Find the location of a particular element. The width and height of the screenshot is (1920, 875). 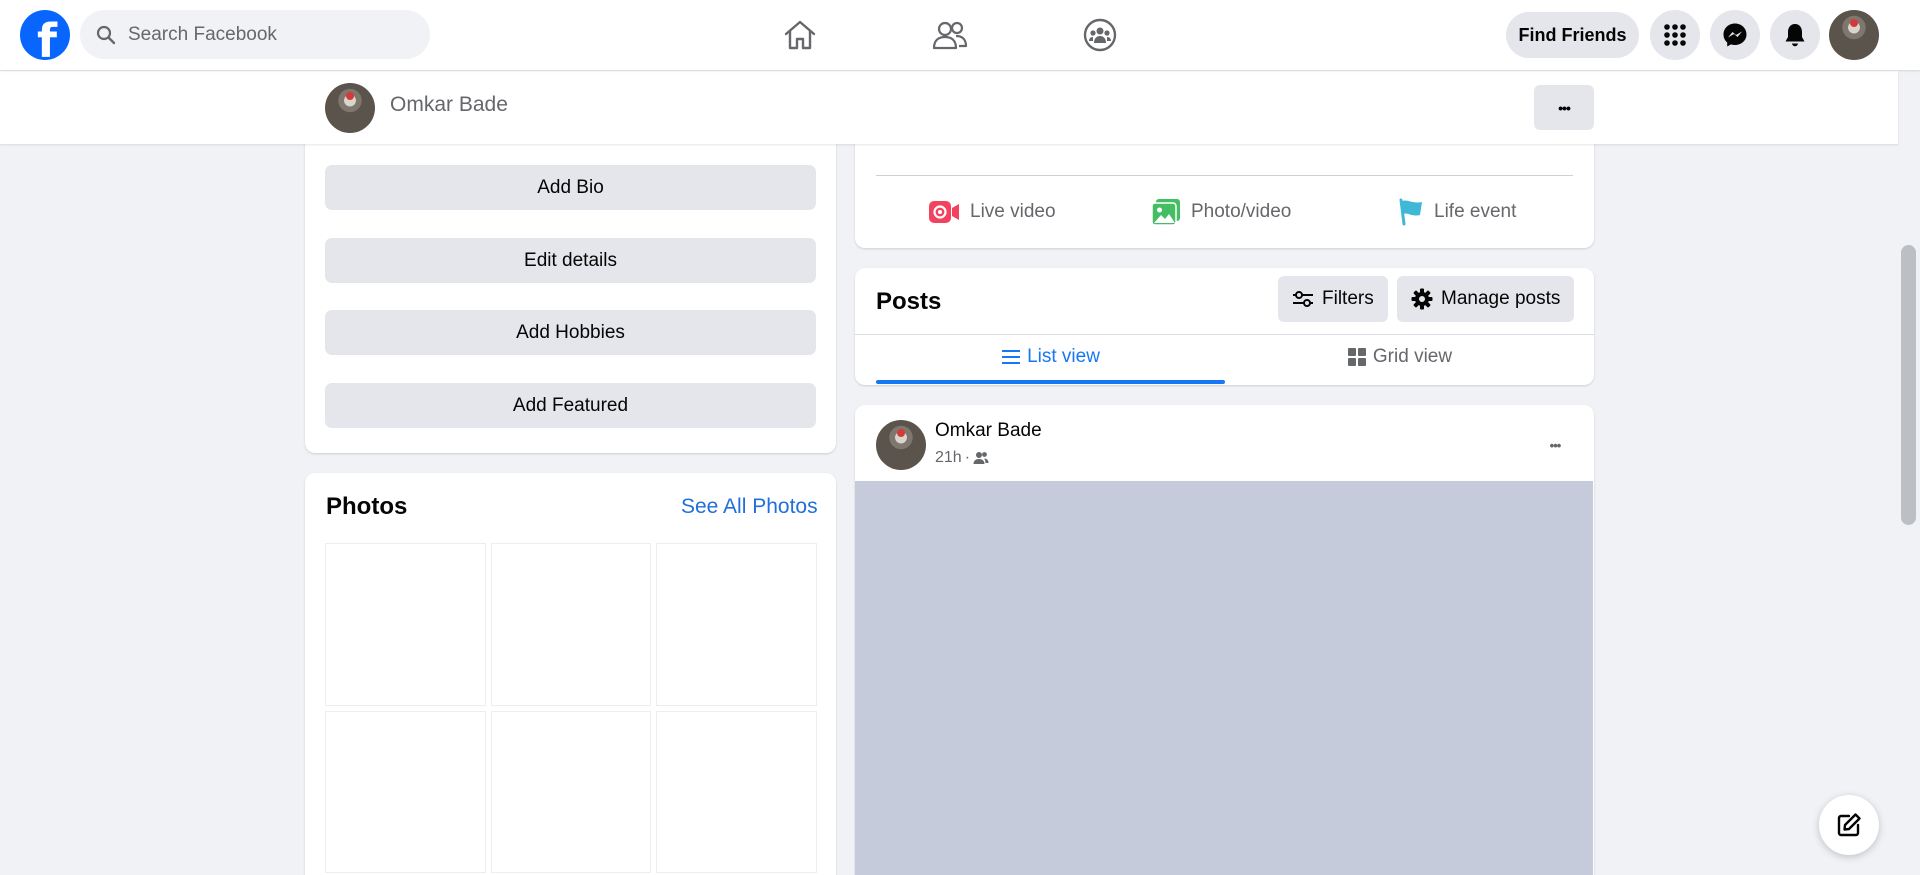

top-navigation-bar: f Find Friends is located at coordinates (960, 35).